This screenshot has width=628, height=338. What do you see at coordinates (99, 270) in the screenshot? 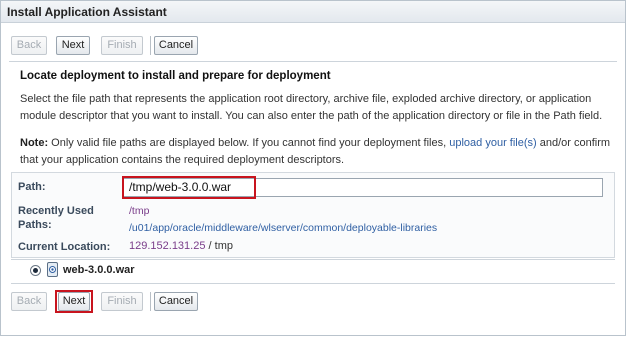
I see `file-name: web-3.0.0.war` at bounding box center [99, 270].